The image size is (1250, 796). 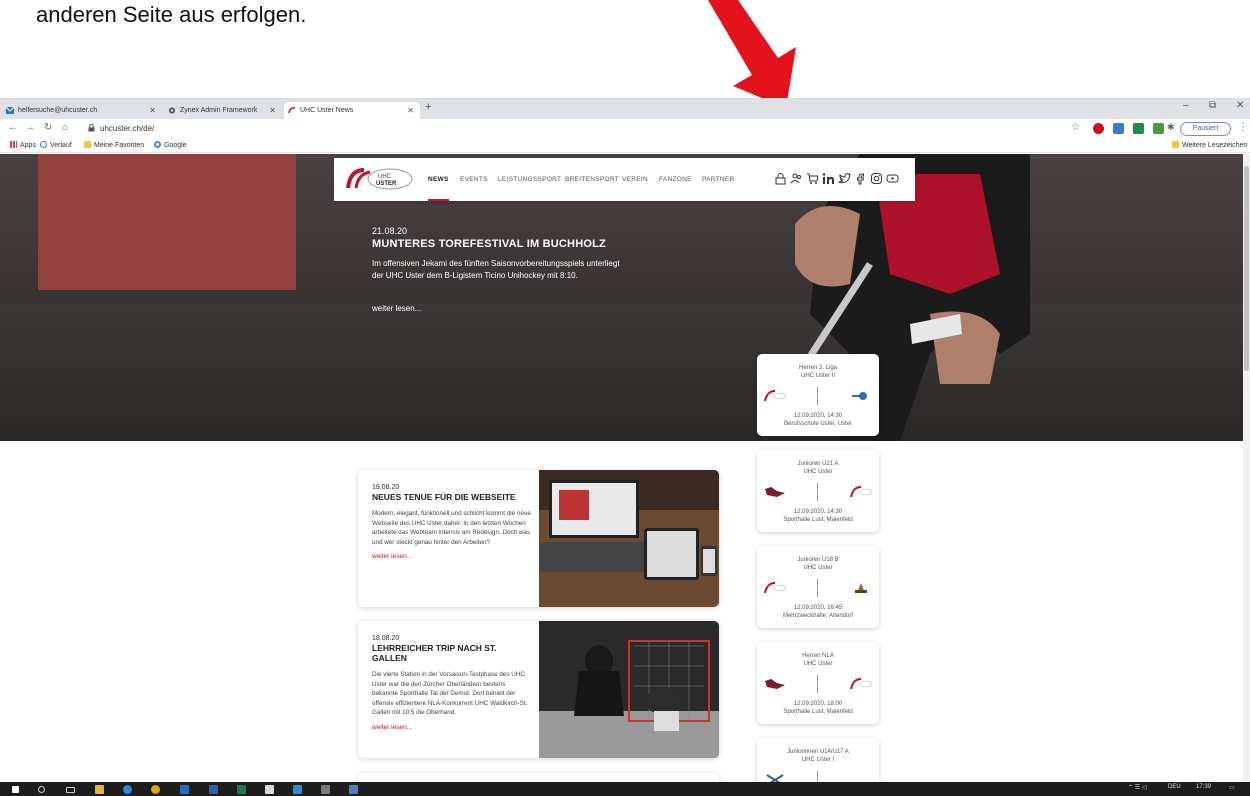 I want to click on opera-extension-icon, so click(x=1098, y=128).